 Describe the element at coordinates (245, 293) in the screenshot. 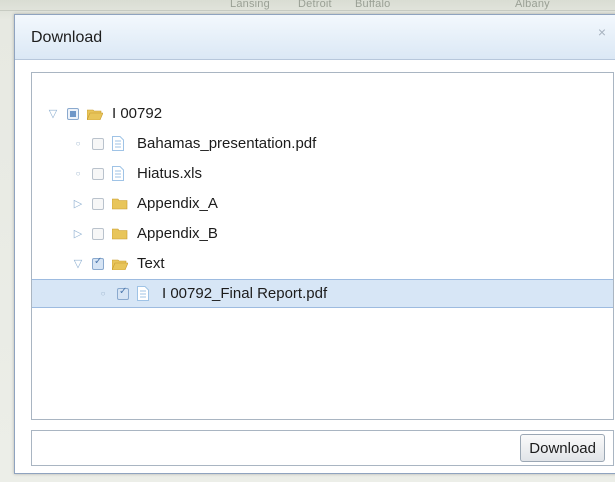

I see `tree-item-label: I 00792_Final Report.pdf` at that location.